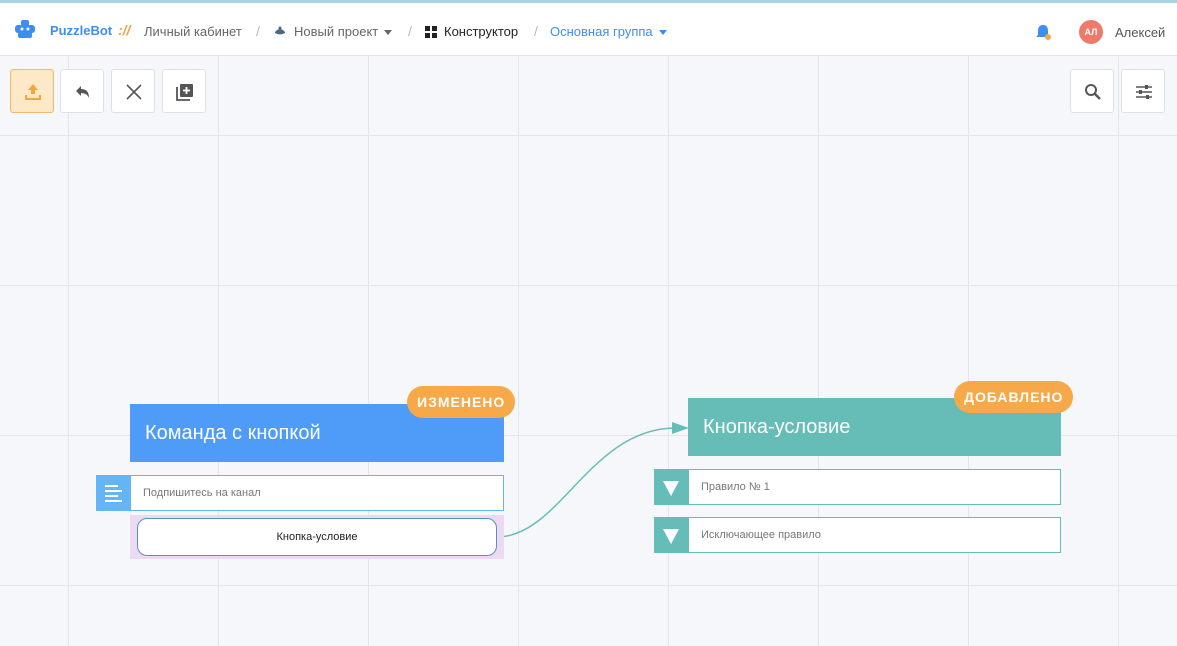  Describe the element at coordinates (317, 493) in the screenshot. I see `message-row: Подпишитесь на канал` at that location.